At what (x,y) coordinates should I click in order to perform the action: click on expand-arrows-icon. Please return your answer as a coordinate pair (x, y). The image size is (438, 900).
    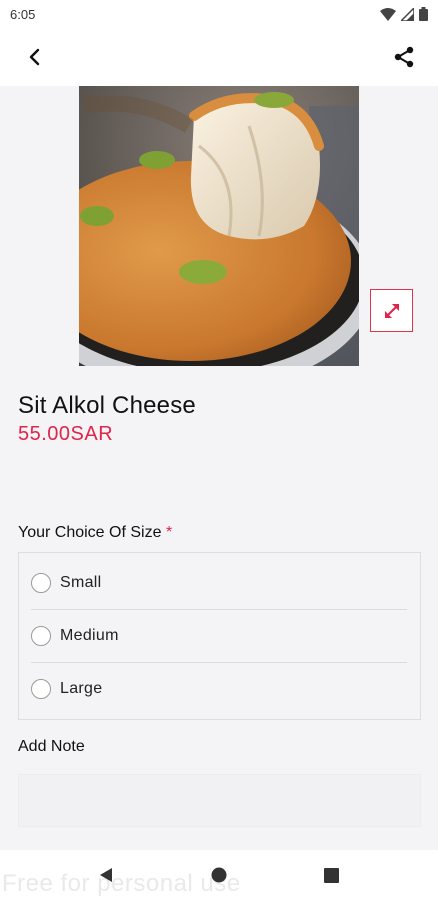
    Looking at the image, I should click on (391, 310).